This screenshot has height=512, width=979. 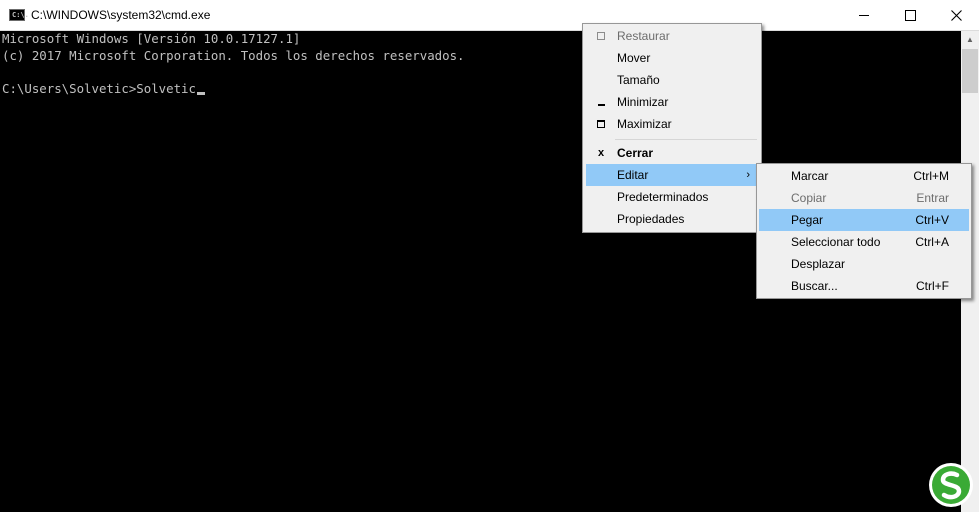 What do you see at coordinates (864, 264) in the screenshot?
I see `submenu-item-desplazar: Desplazar` at bounding box center [864, 264].